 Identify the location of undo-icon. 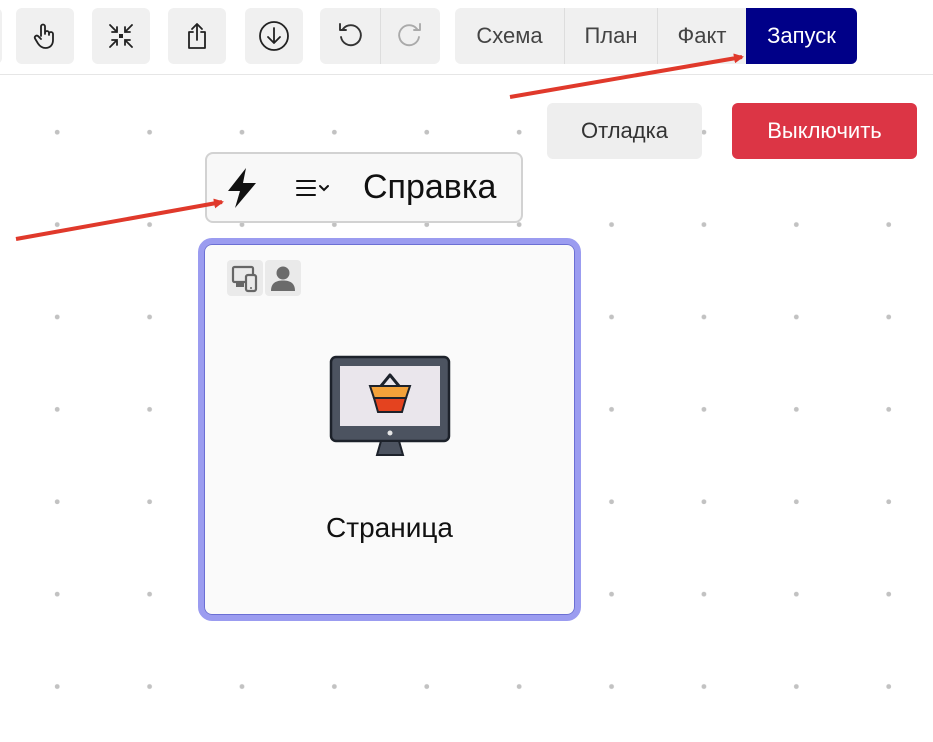
(350, 36).